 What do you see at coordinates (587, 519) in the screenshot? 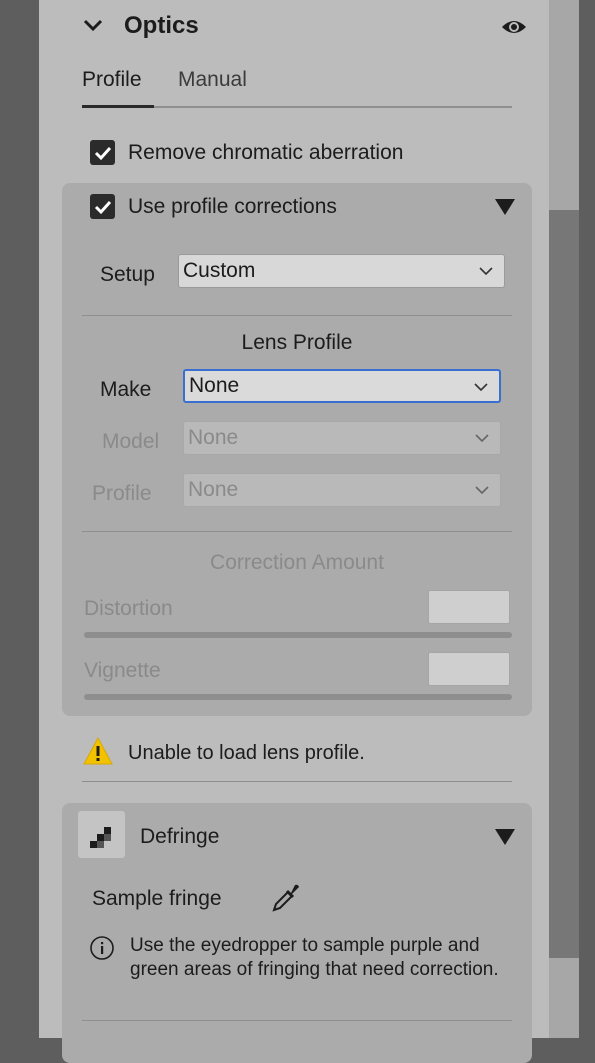
I see `window-edge` at bounding box center [587, 519].